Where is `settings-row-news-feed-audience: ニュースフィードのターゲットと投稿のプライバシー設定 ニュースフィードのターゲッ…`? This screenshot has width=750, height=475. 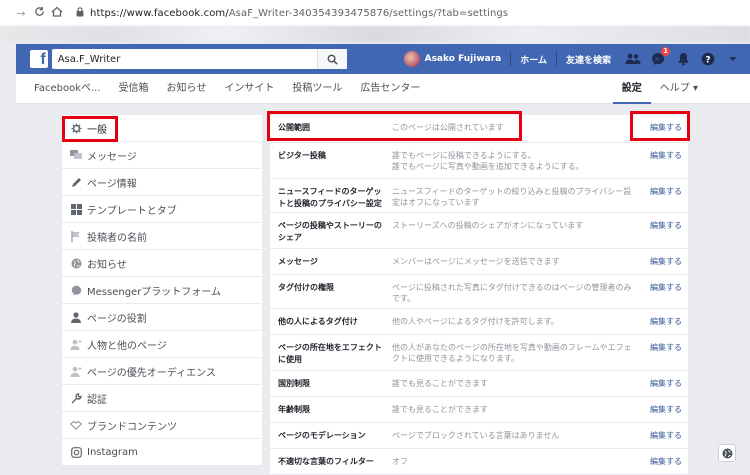
settings-row-news-feed-audience: ニュースフィードのターゲットと投稿のプライバシー設定 ニュースフィードのターゲッ… is located at coordinates (479, 196).